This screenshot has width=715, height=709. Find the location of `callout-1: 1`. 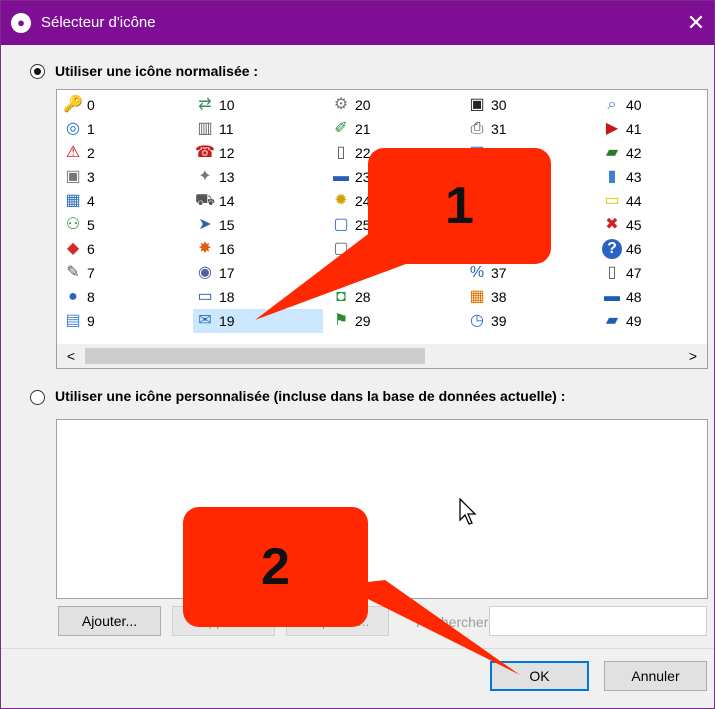

callout-1: 1 is located at coordinates (459, 206).